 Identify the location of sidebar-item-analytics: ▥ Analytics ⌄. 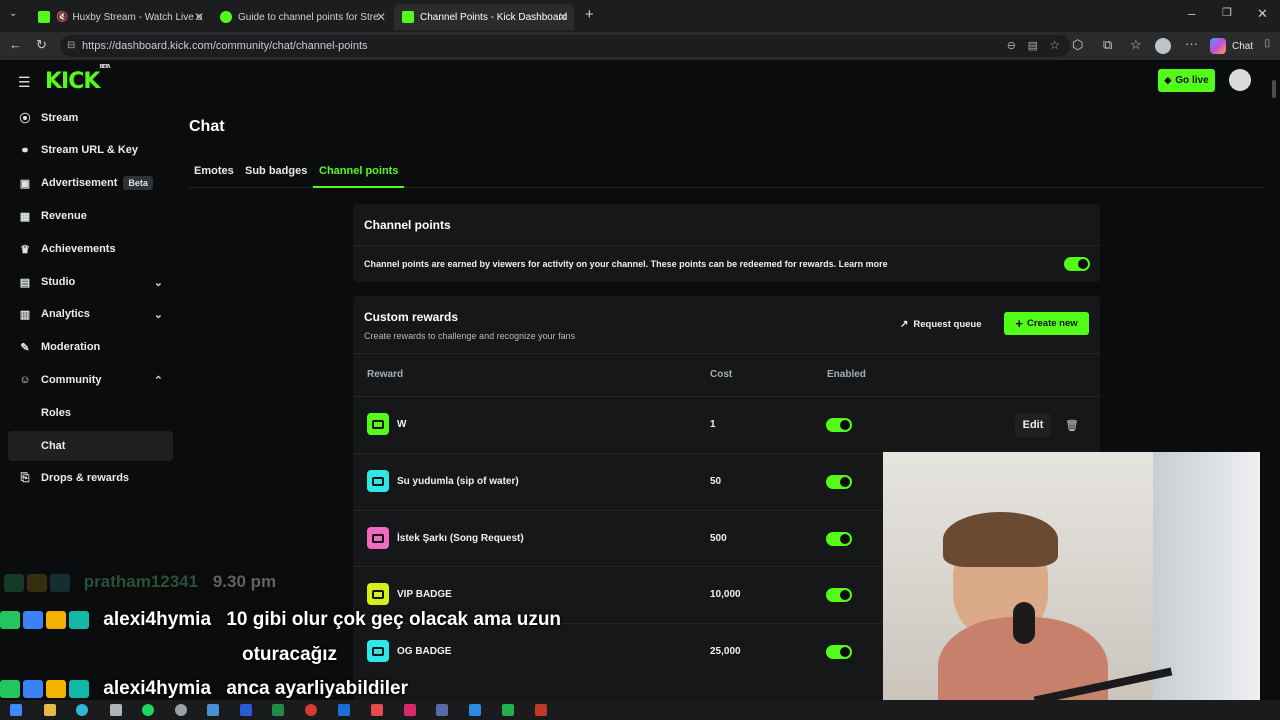
(90, 314).